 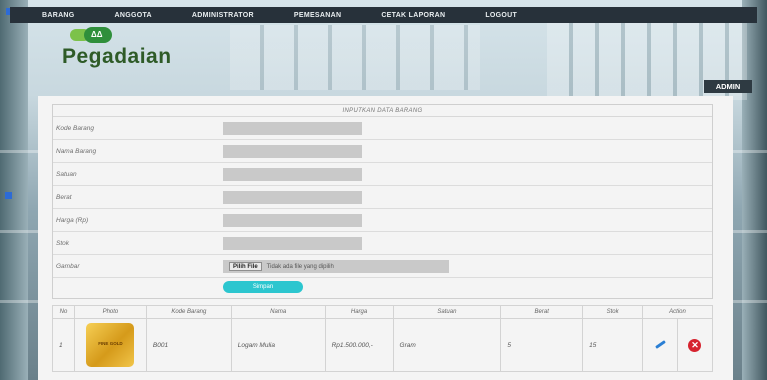 What do you see at coordinates (447, 345) in the screenshot?
I see `cell-satuan: Gram` at bounding box center [447, 345].